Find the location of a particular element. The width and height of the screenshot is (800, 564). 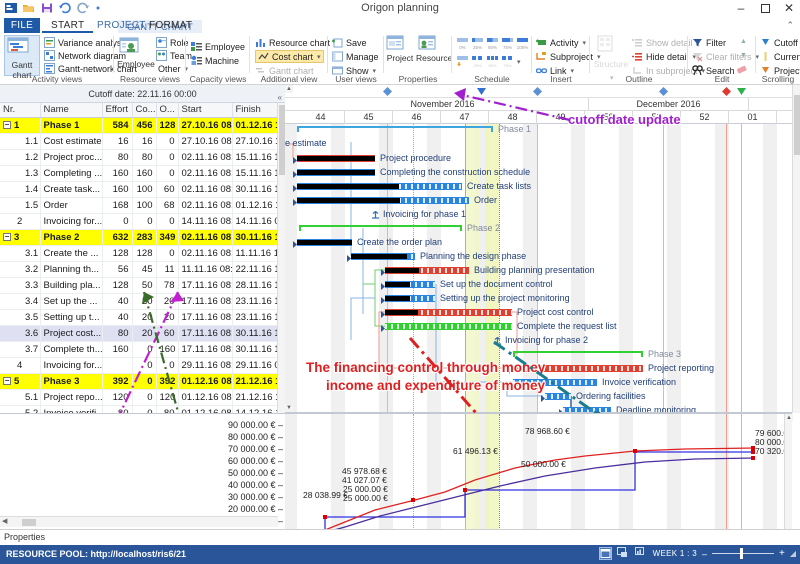

resource-chart-item: Resource chart ▾ is located at coordinates (296, 42).